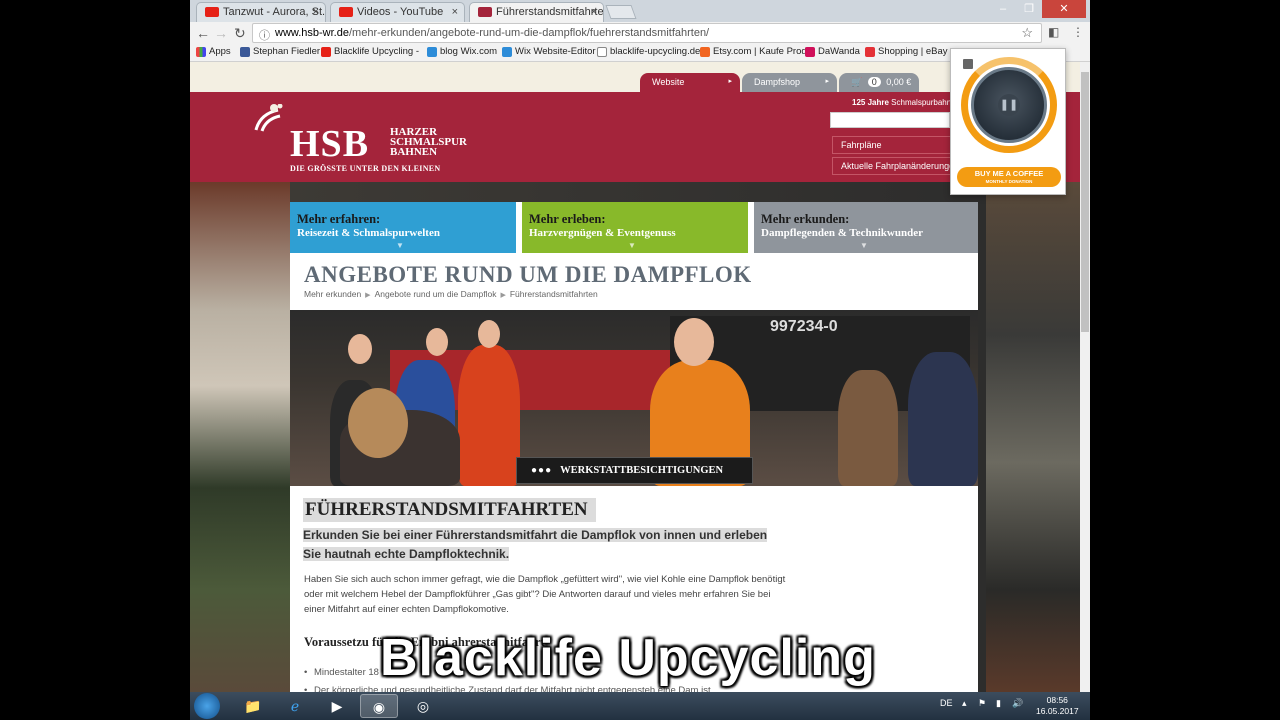 This screenshot has width=1280, height=720. I want to click on bookmark-apps: Apps, so click(213, 51).